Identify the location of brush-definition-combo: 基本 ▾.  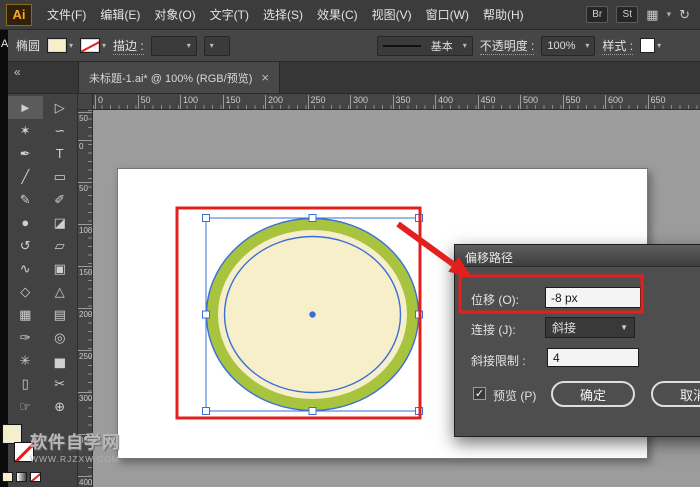
(424, 45).